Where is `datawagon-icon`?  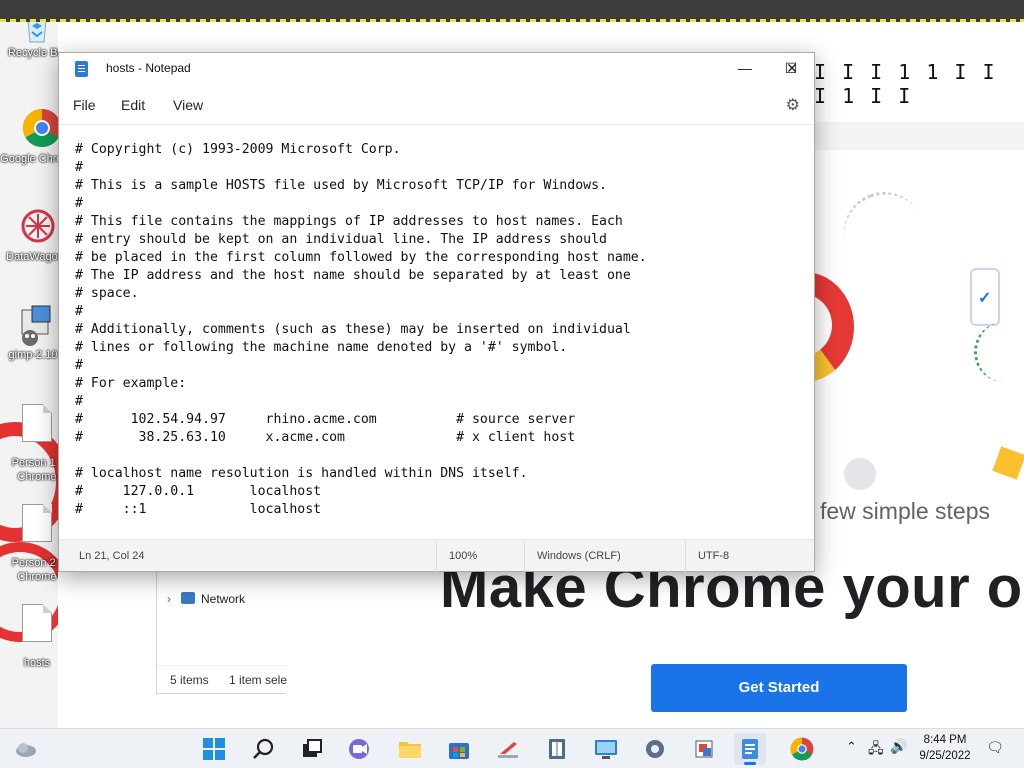 datawagon-icon is located at coordinates (36, 224).